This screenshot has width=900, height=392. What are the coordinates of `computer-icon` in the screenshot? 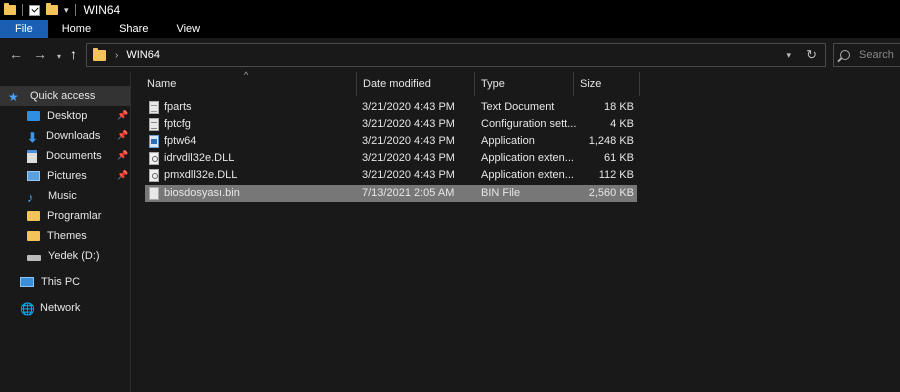 It's located at (27, 282).